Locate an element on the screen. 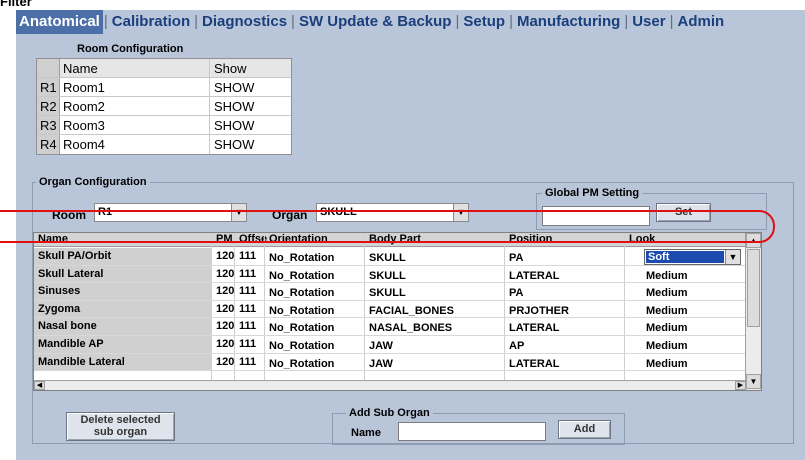 The image size is (805, 460). col-pm: PM is located at coordinates (224, 239).